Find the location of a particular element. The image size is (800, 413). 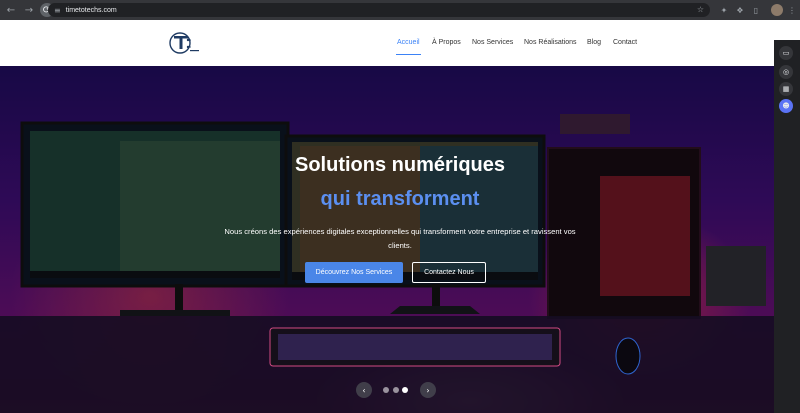

nav-nos-services: Nos Services is located at coordinates (492, 42).